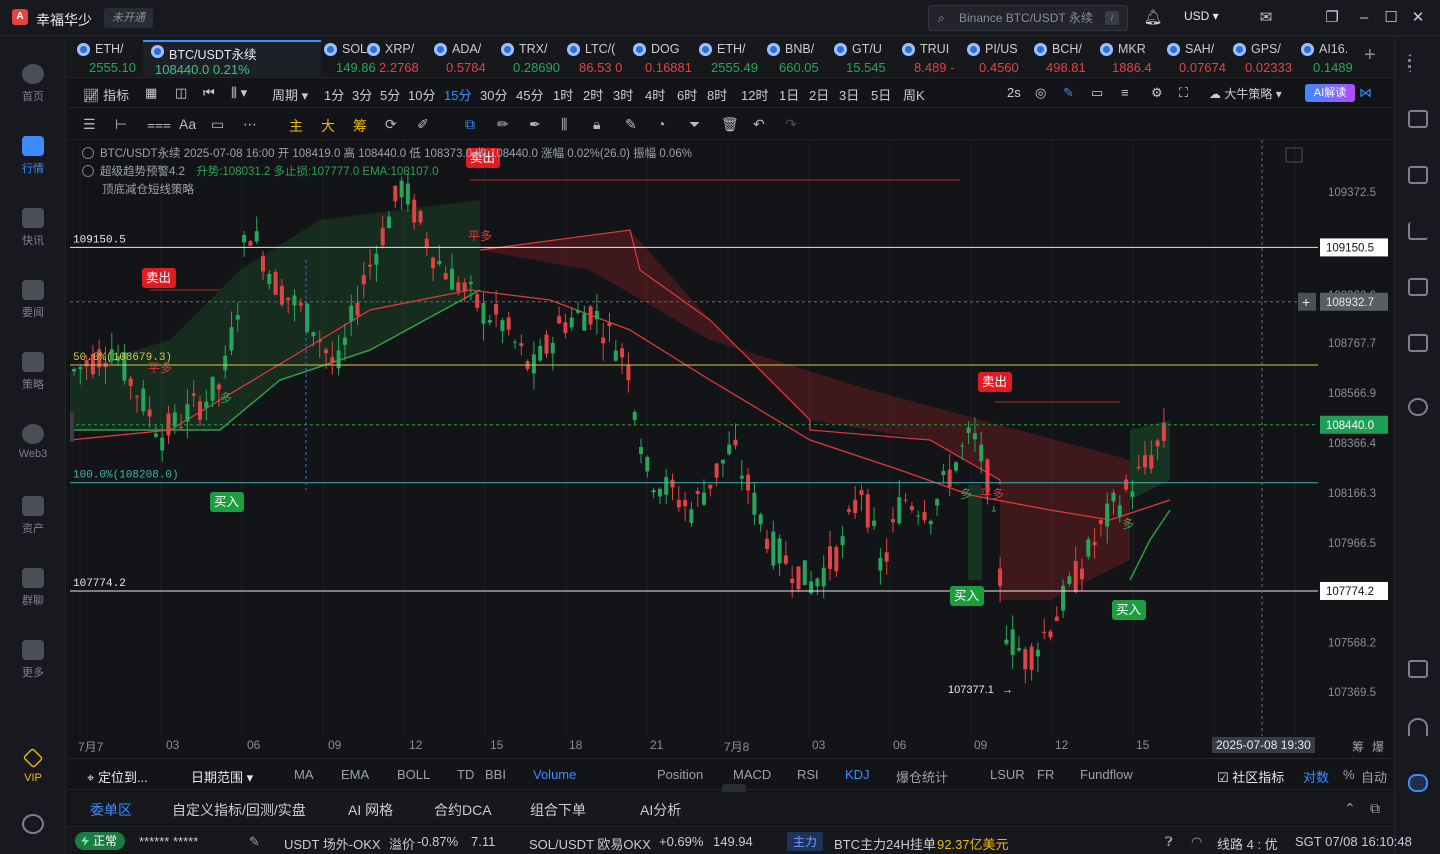 The height and width of the screenshot is (854, 1440). Describe the element at coordinates (370, 810) in the screenshot. I see `order-tab: AI 网格` at that location.